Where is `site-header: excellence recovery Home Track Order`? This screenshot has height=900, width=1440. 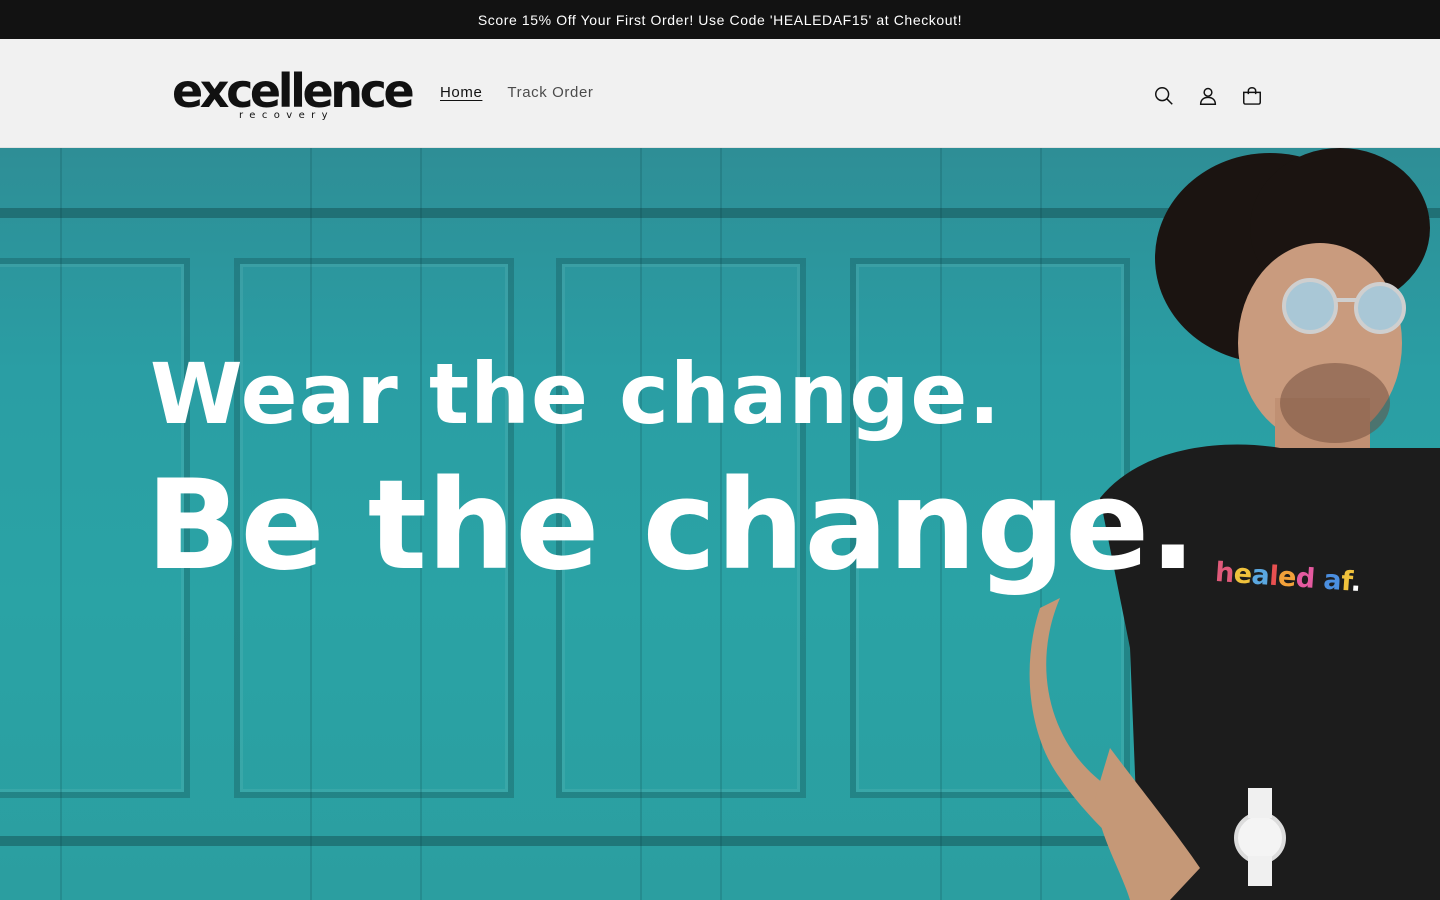 site-header: excellence recovery Home Track Order is located at coordinates (720, 93).